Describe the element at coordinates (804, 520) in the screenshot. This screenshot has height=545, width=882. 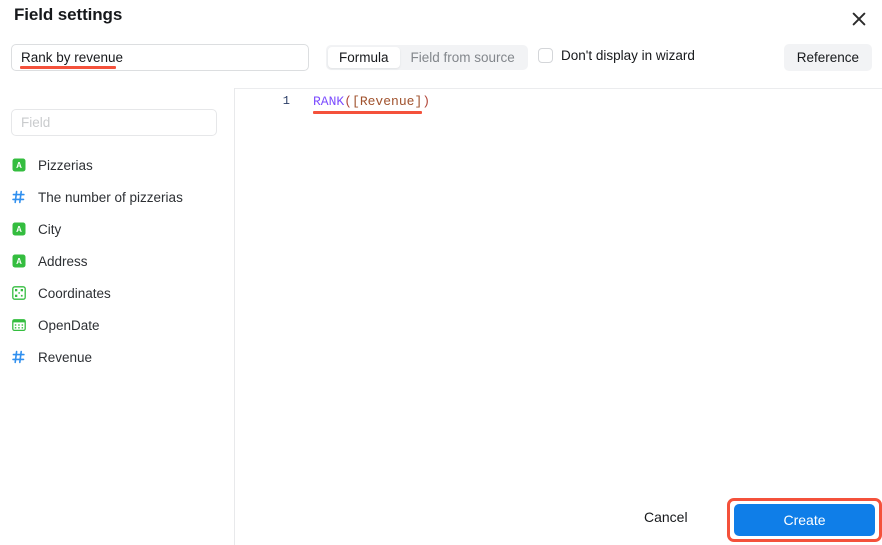
I see `create-button: Create` at that location.